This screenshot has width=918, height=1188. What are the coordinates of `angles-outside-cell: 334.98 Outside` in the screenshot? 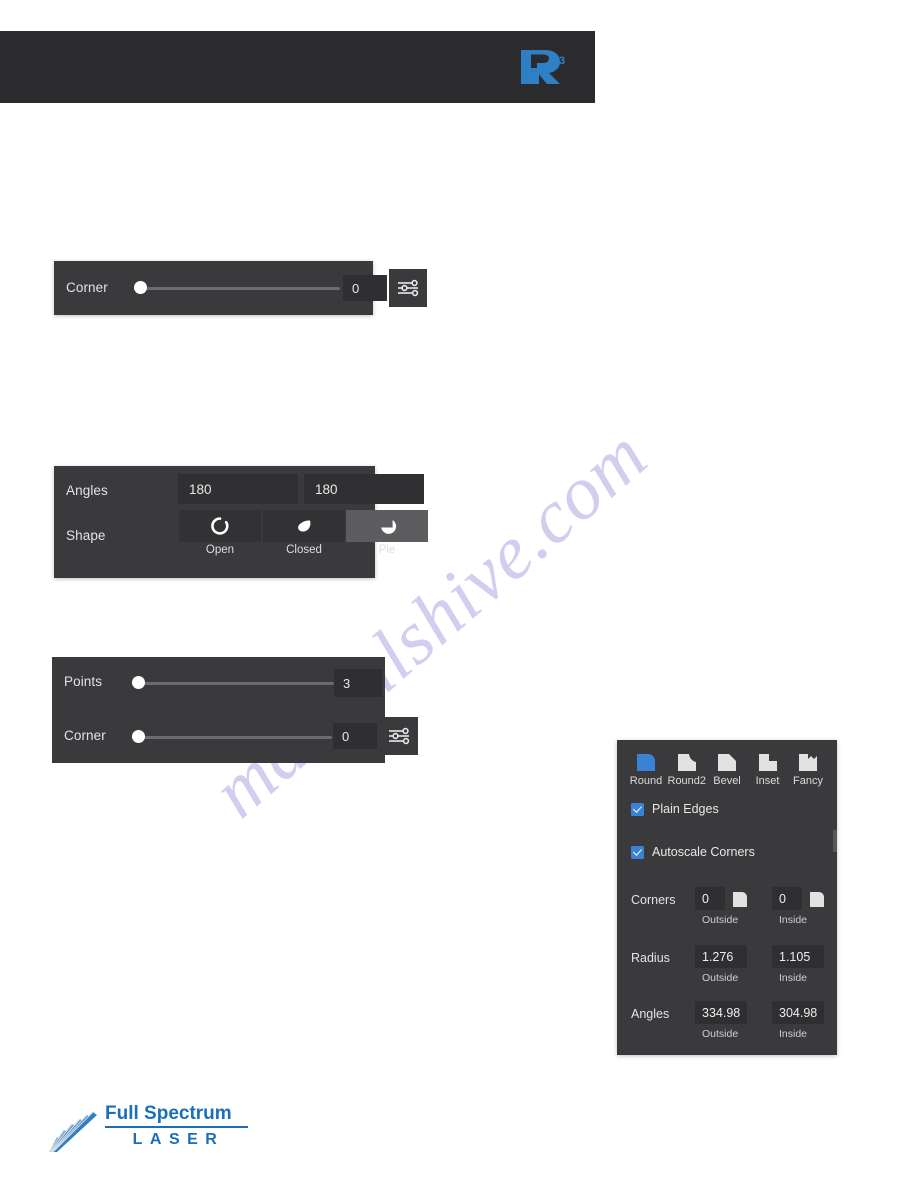 It's located at (736, 1020).